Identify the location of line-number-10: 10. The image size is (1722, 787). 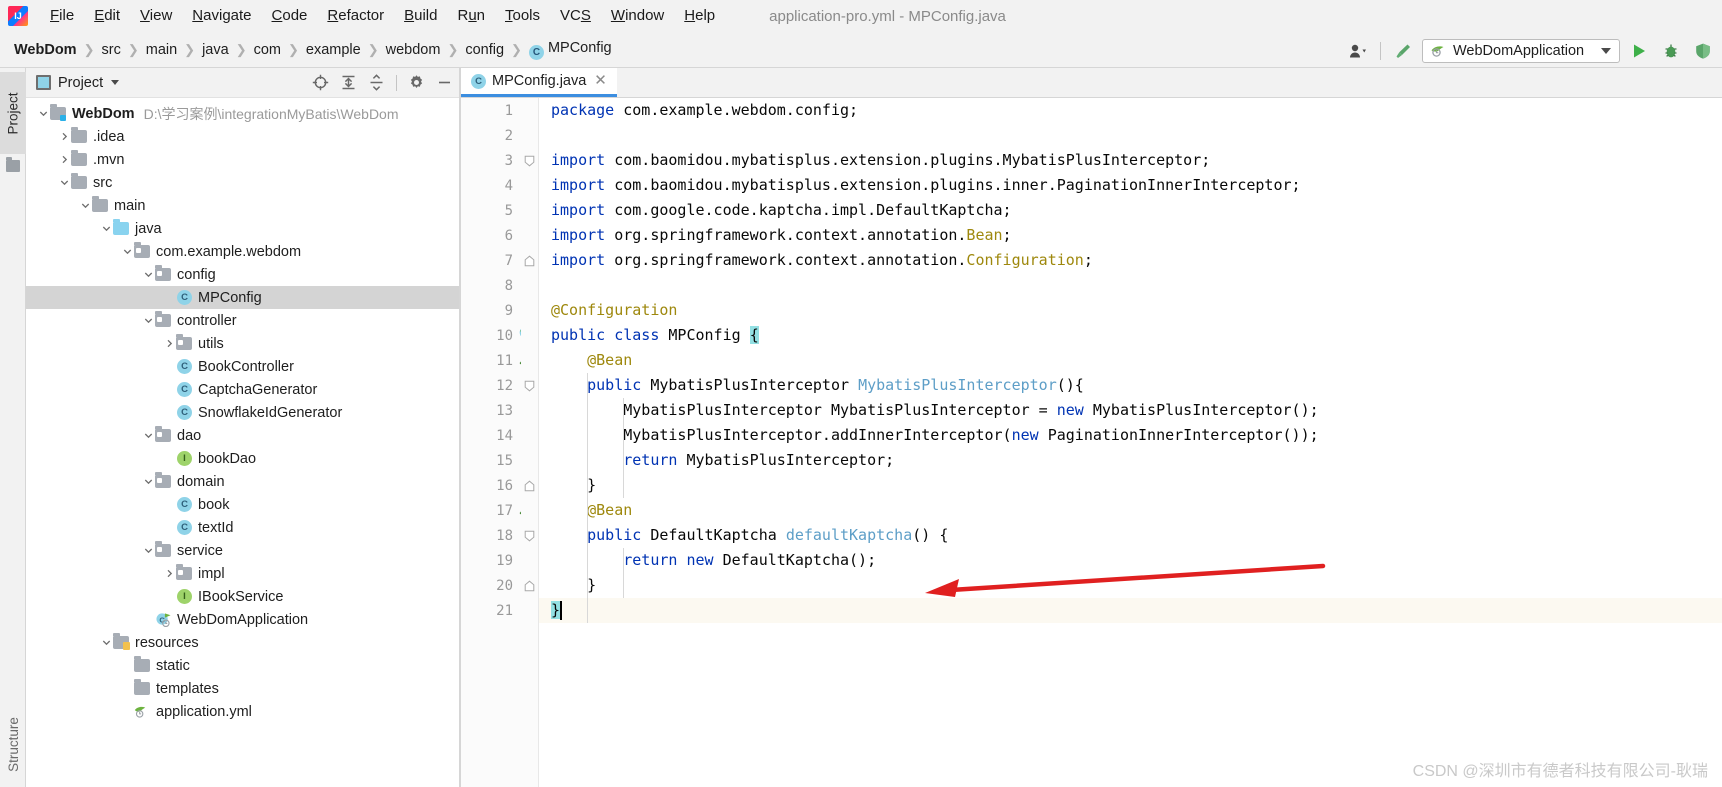
(497, 335).